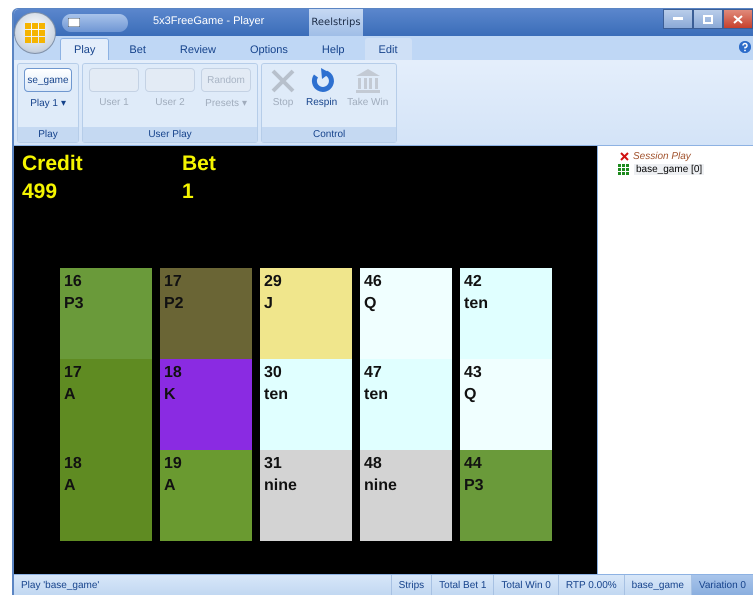 Image resolution: width=753 pixels, height=595 pixels. What do you see at coordinates (373, 373) in the screenshot?
I see `symbol-number: 47` at bounding box center [373, 373].